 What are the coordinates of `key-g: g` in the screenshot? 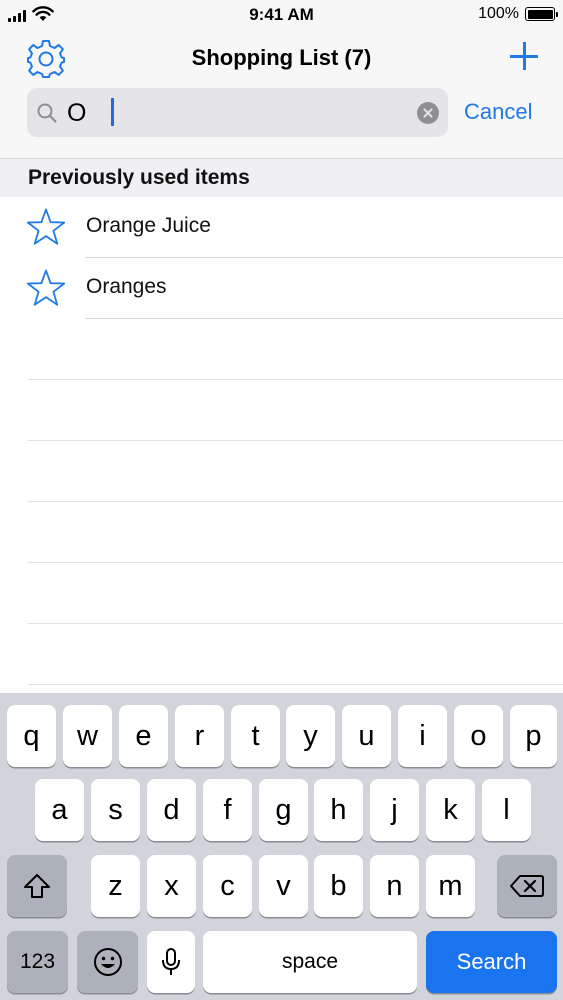 It's located at (283, 810).